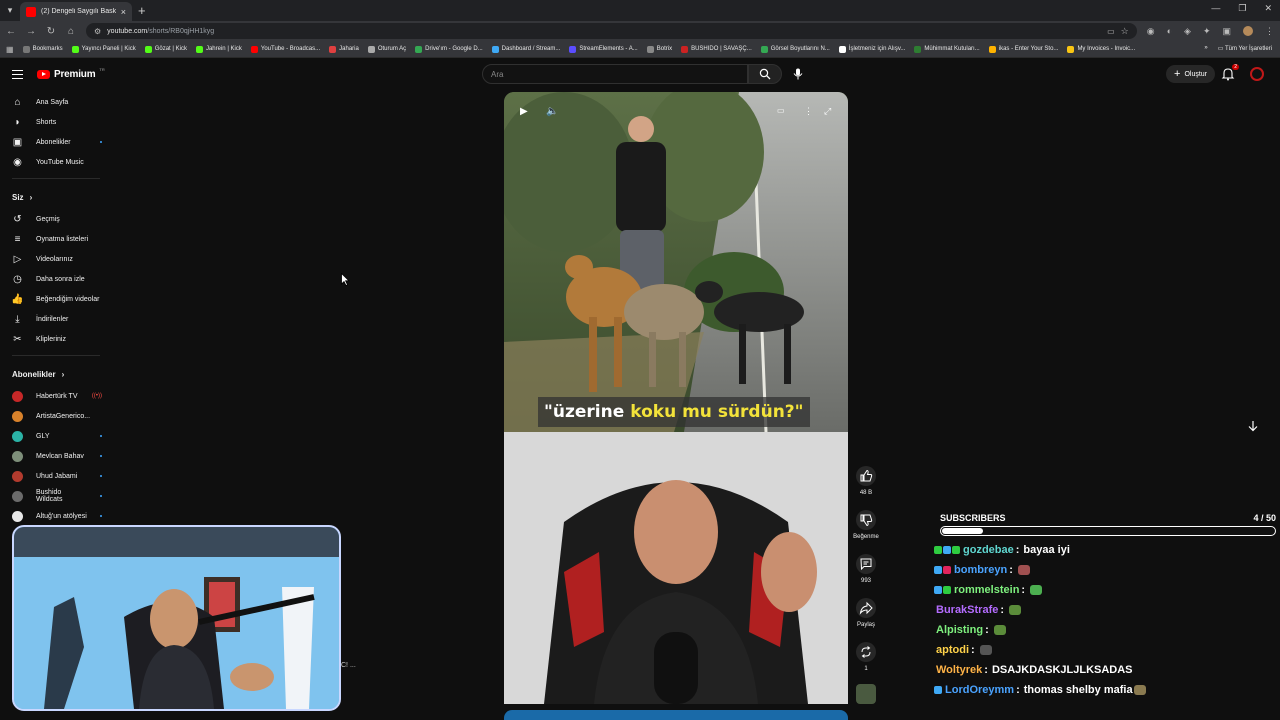  What do you see at coordinates (1245, 48) in the screenshot?
I see `all-bookmarks-button: ▭ Tüm Yer İşaretleri` at bounding box center [1245, 48].